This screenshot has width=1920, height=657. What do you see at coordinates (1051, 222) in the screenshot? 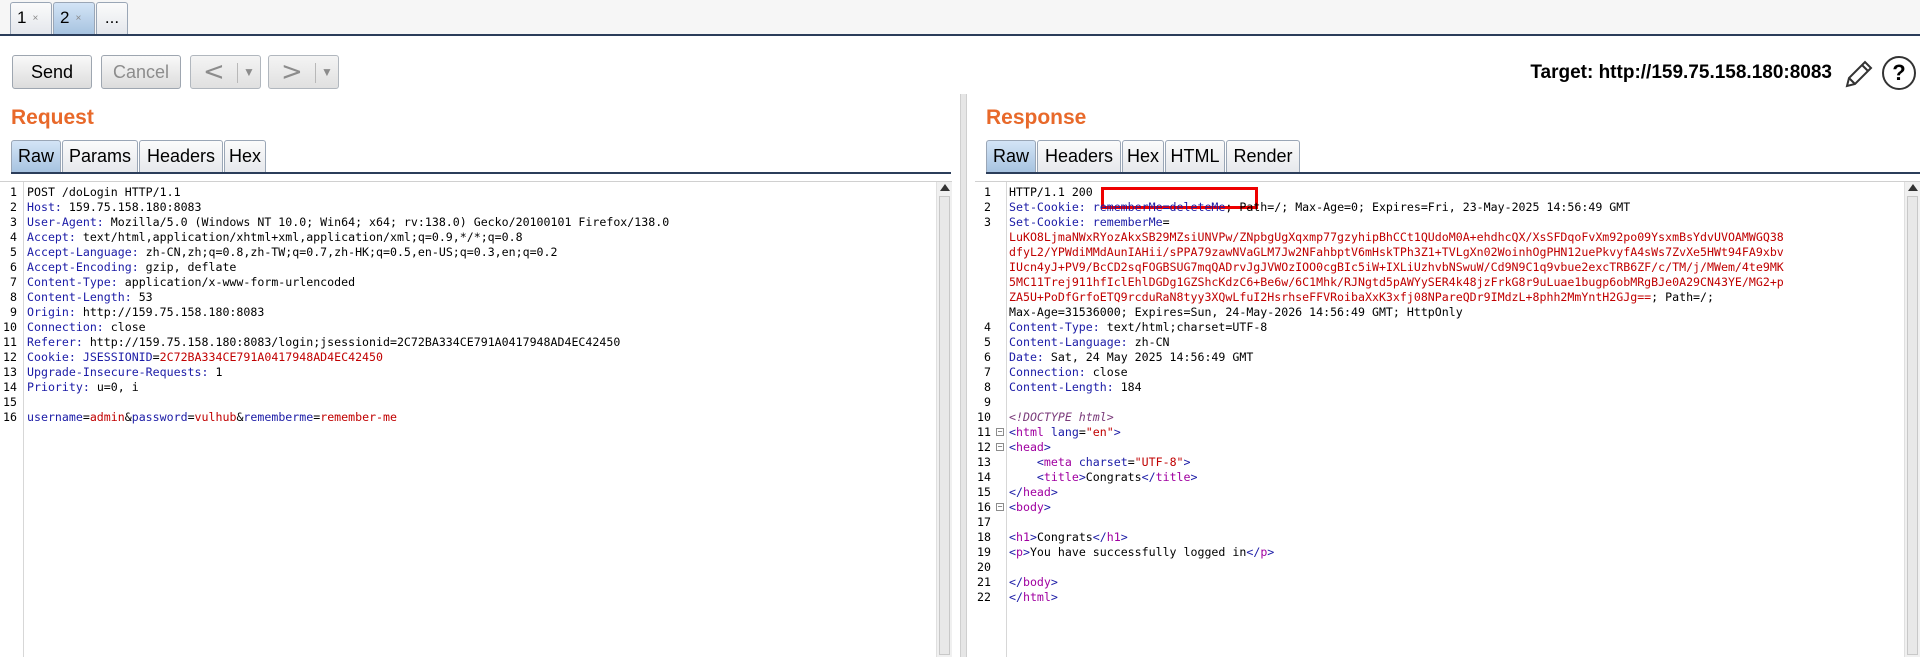
I see `code-token: Set-Cookie:` at bounding box center [1051, 222].